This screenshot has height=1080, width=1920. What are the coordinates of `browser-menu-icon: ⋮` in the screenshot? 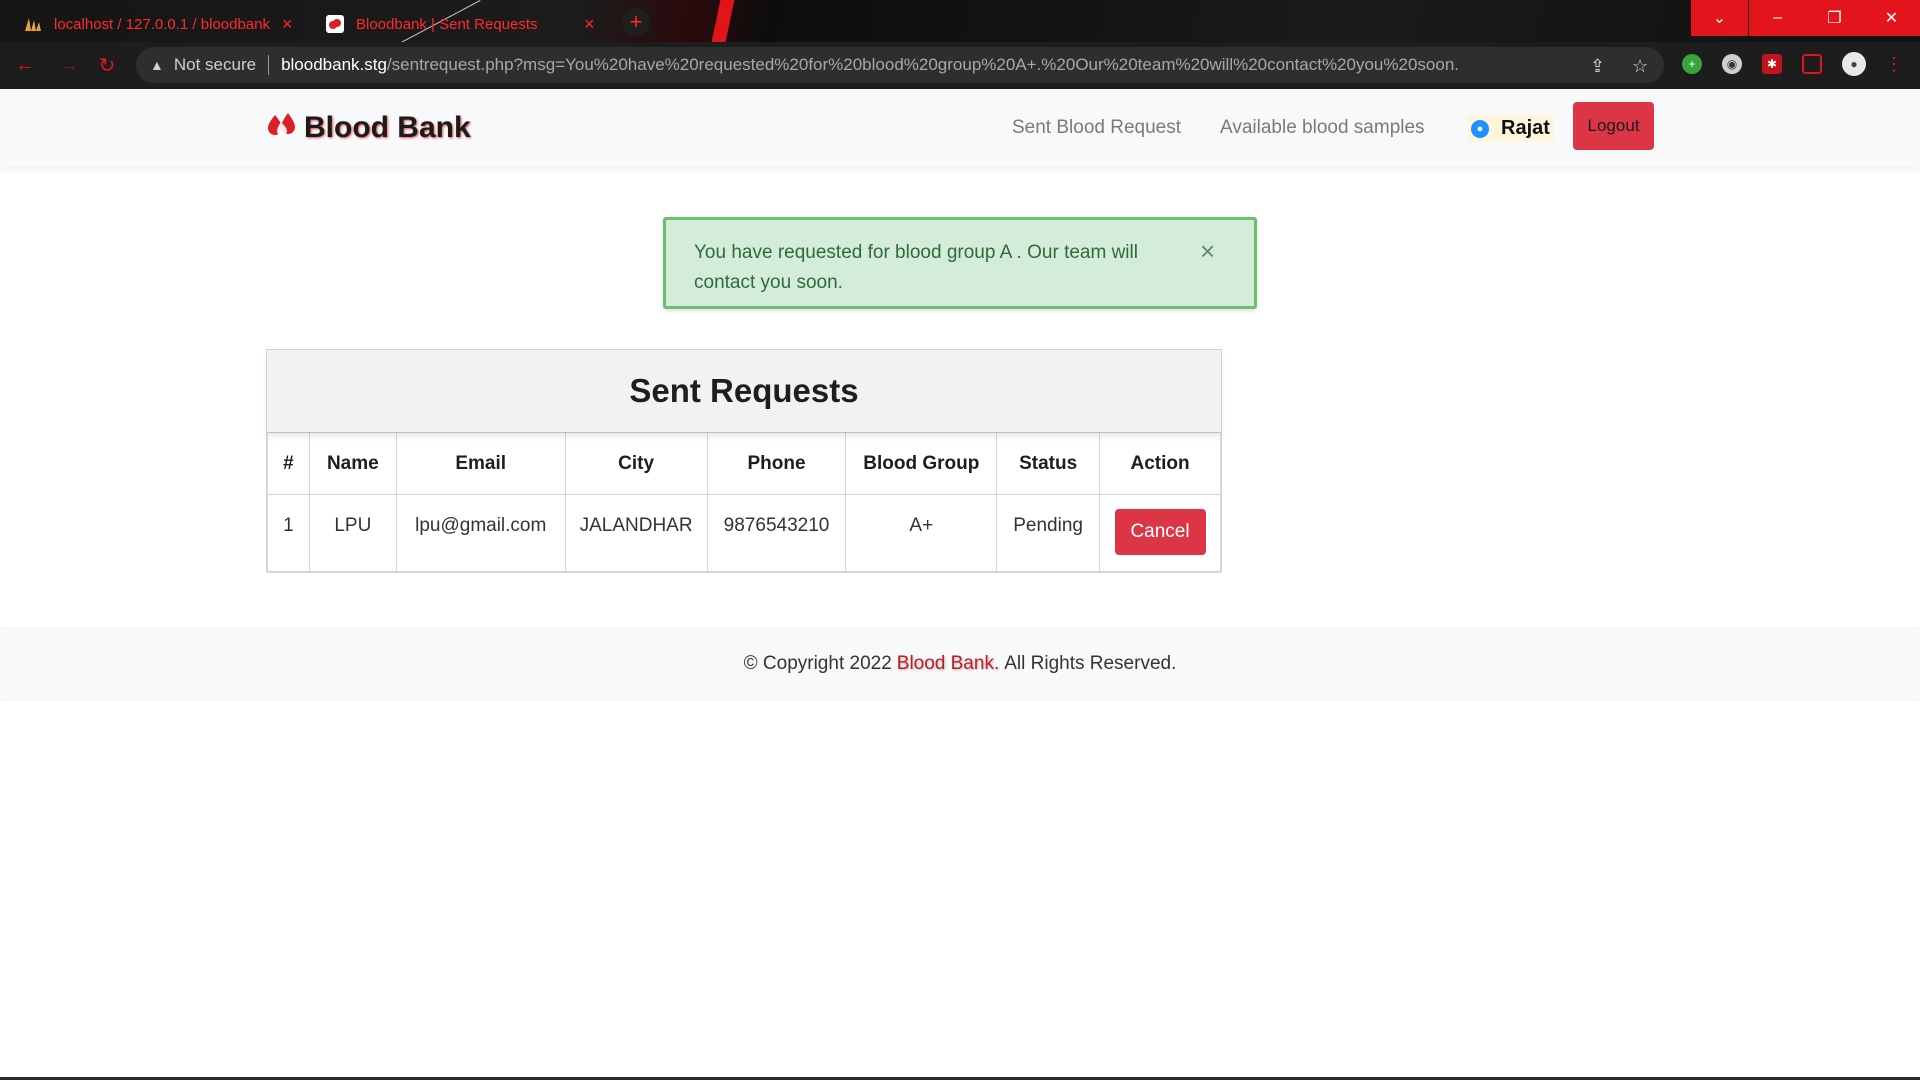 It's located at (1894, 64).